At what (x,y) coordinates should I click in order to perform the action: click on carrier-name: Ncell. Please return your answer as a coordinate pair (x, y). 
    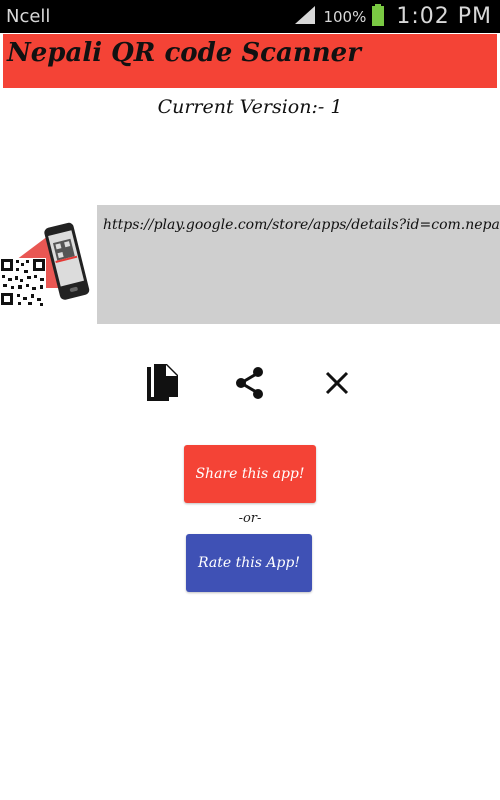
    Looking at the image, I should click on (28, 16).